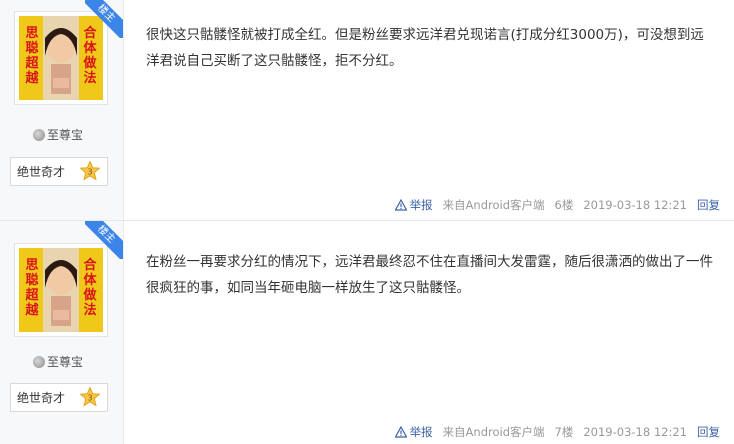 This screenshot has width=734, height=444. I want to click on post-meta: 举报 来自Android客户端 6楼 2019-03-18 12:21 回复, so click(557, 205).